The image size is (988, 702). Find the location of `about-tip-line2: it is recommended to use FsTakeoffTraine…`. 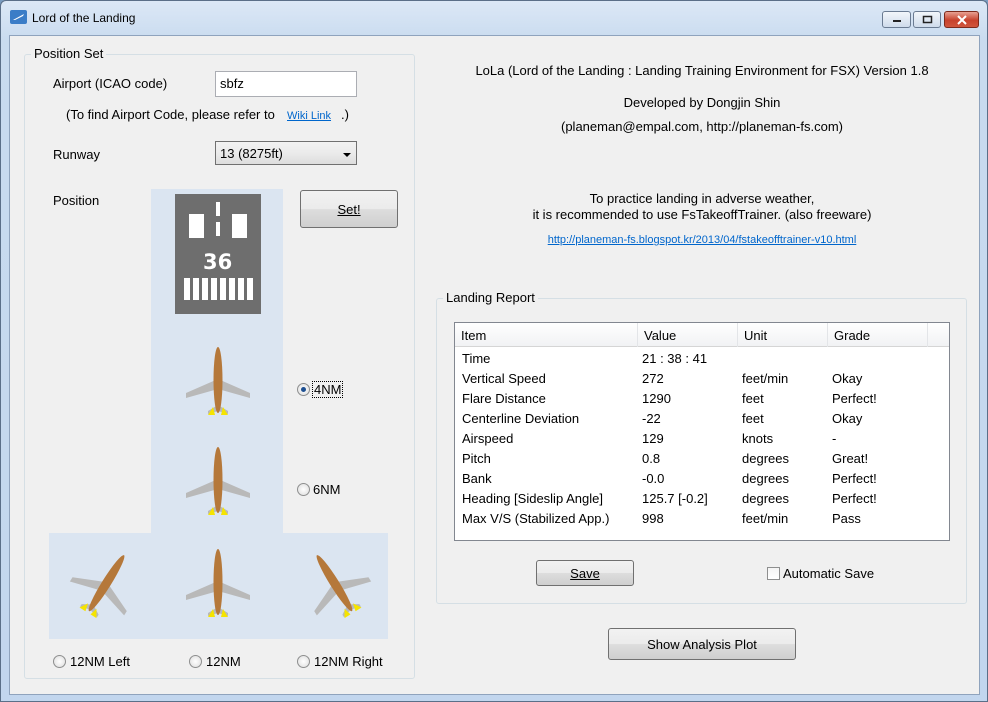

about-tip-line2: it is recommended to use FsTakeoffTraine… is located at coordinates (702, 214).